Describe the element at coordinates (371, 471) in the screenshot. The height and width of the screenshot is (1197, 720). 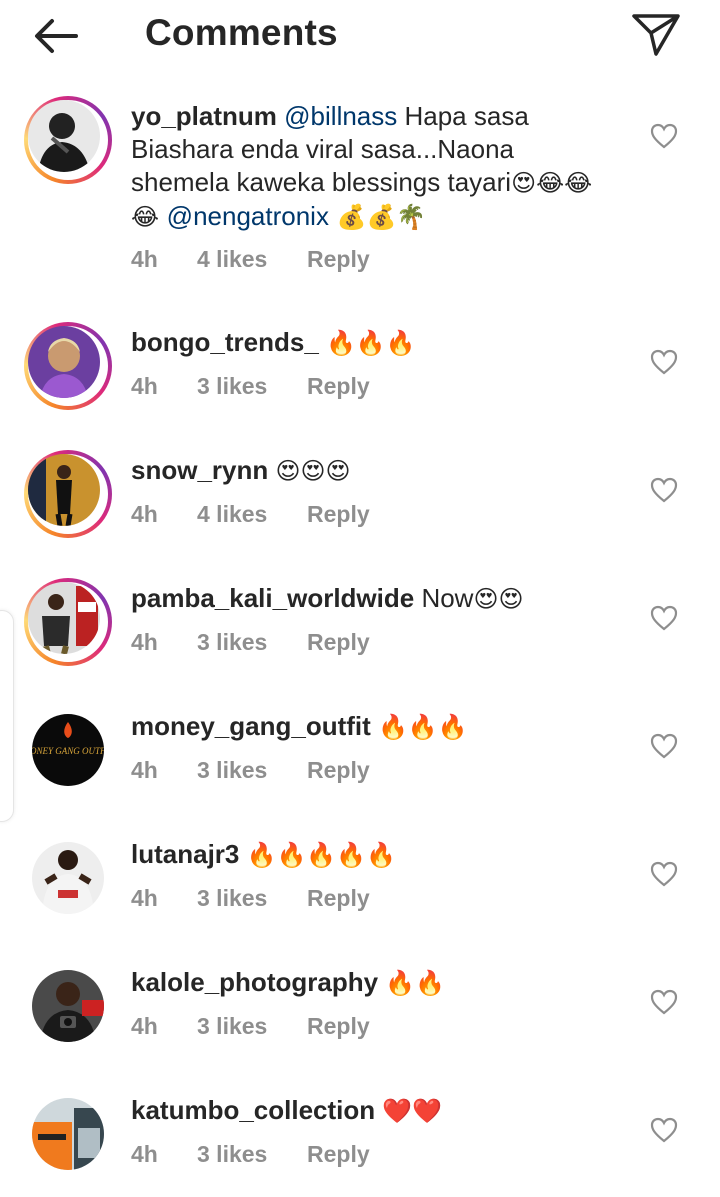
I see `comment-text: snow_rynn 😍😍😍` at that location.